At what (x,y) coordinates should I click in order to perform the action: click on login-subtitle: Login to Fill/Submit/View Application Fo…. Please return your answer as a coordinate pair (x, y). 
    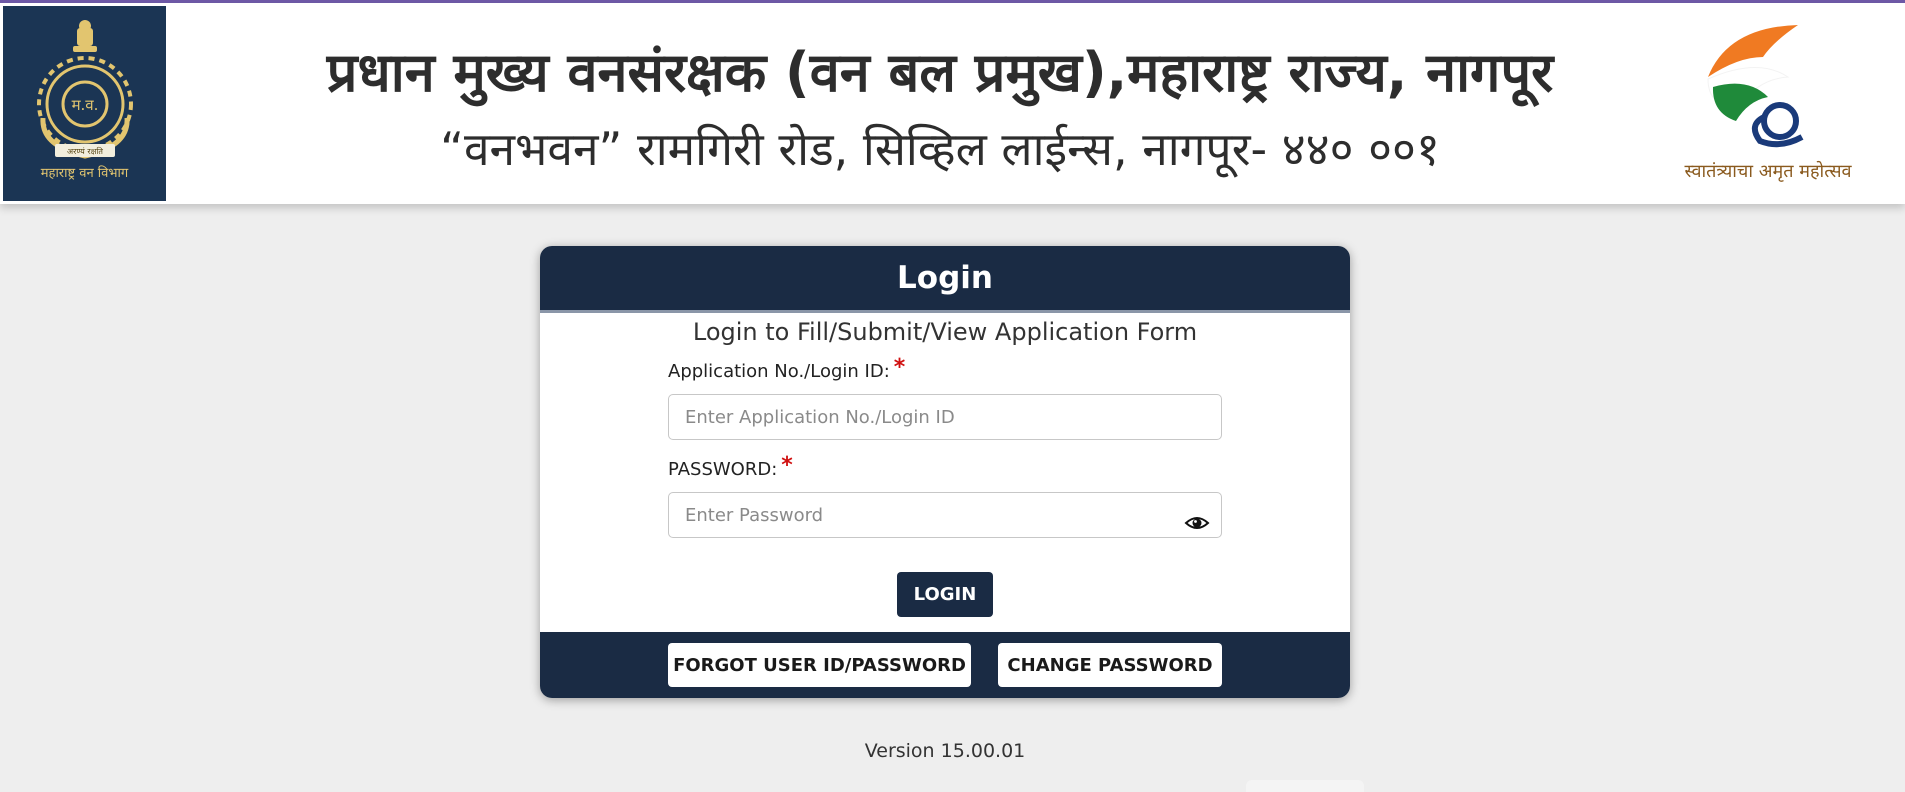
    Looking at the image, I should click on (945, 332).